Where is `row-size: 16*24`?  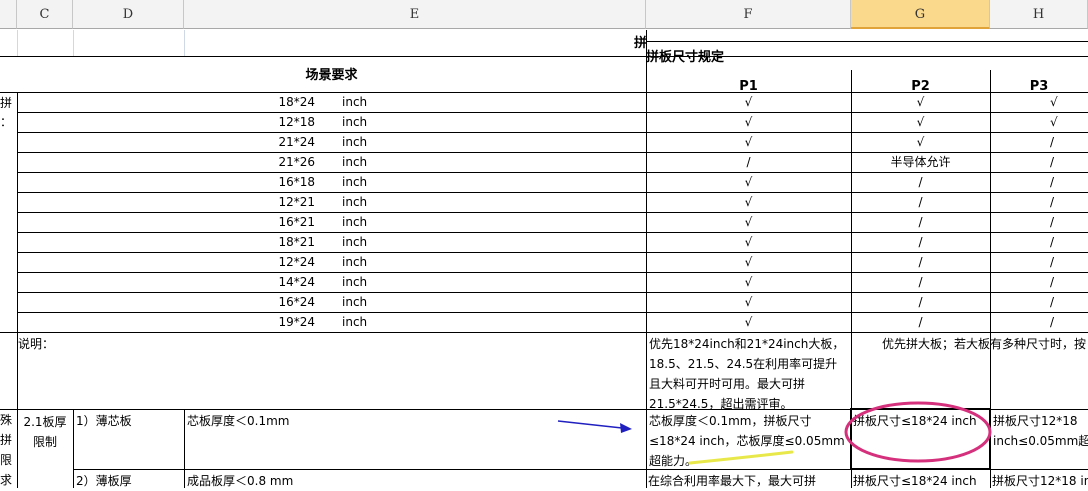 row-size: 16*24 is located at coordinates (287, 302).